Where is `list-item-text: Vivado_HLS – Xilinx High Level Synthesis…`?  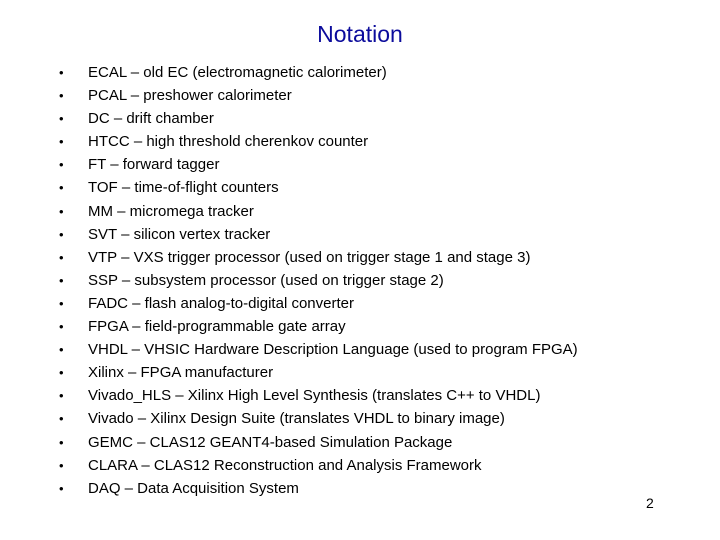 list-item-text: Vivado_HLS – Xilinx High Level Synthesis… is located at coordinates (314, 396).